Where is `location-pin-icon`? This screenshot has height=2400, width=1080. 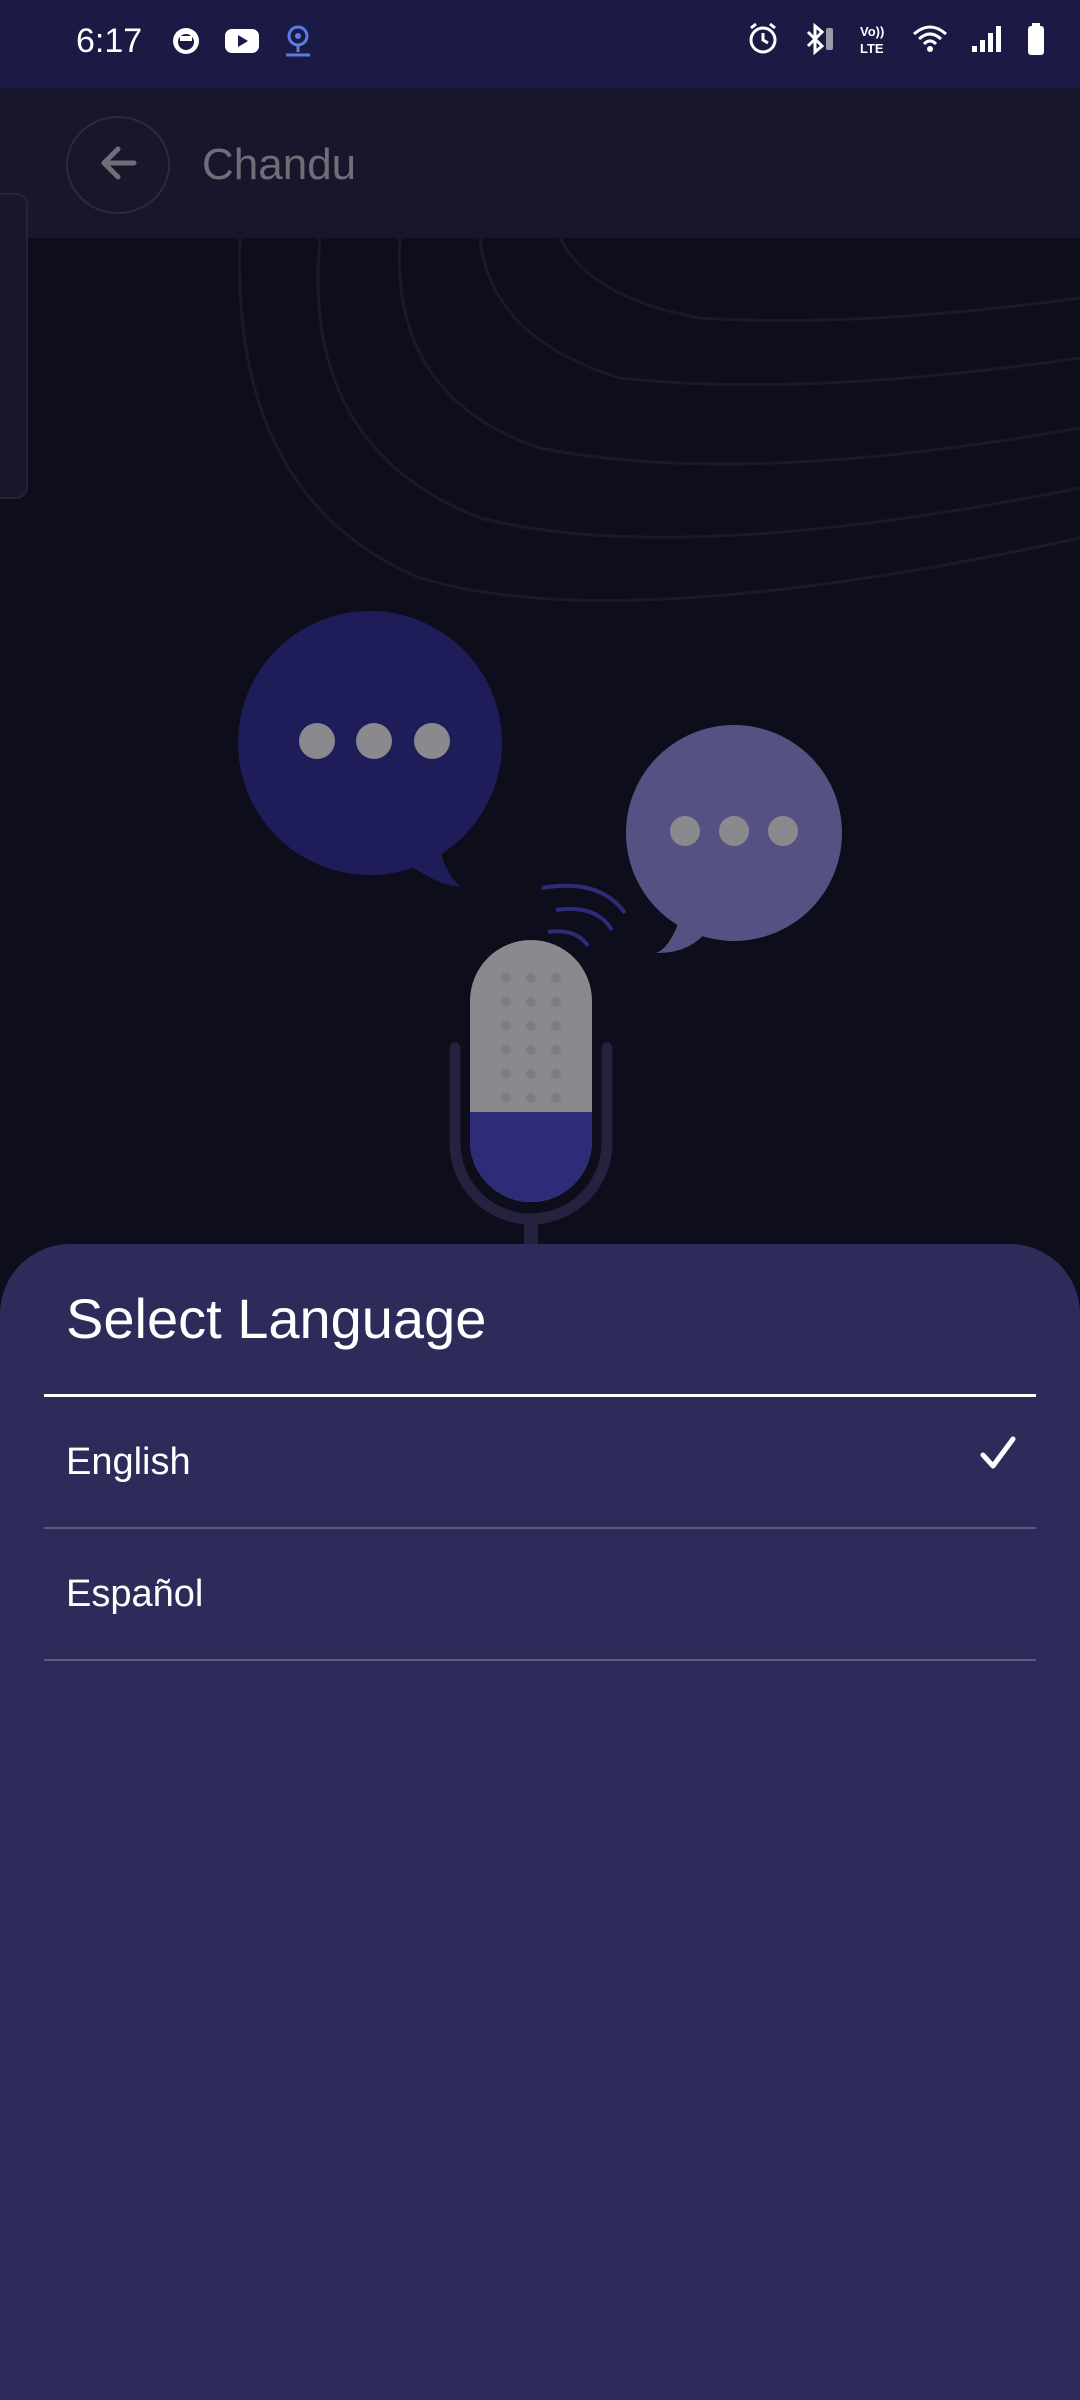
location-pin-icon is located at coordinates (298, 41).